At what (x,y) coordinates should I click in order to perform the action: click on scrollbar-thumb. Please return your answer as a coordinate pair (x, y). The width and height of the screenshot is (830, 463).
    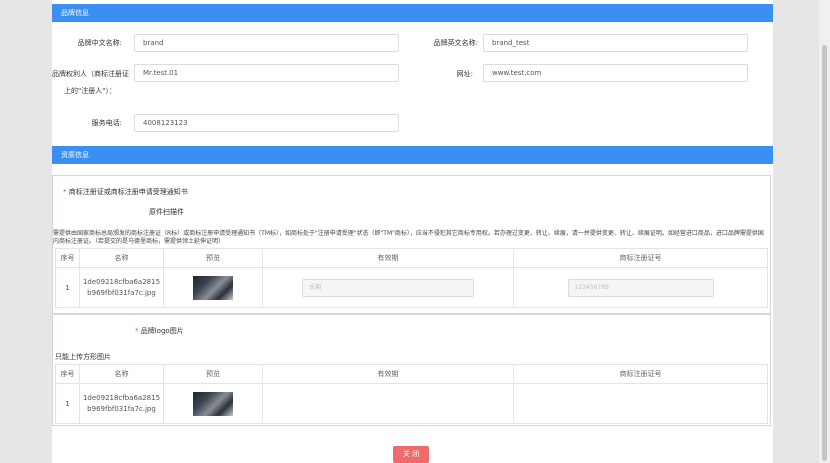
    Looking at the image, I should click on (824, 253).